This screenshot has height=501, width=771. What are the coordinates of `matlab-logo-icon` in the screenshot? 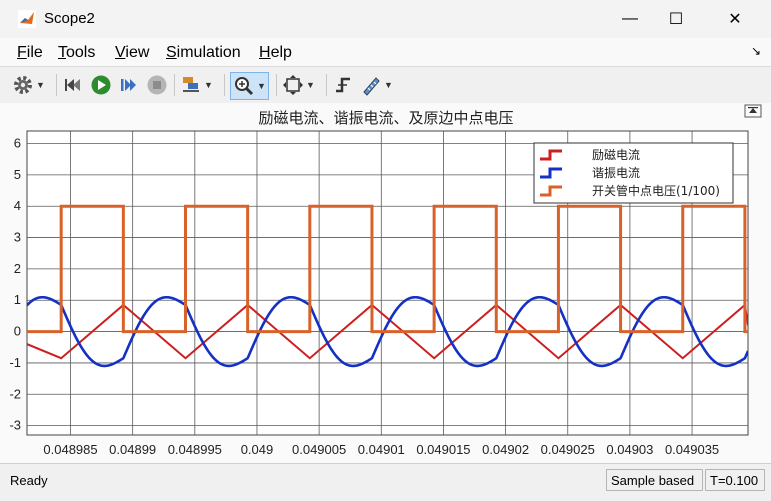 It's located at (27, 19).